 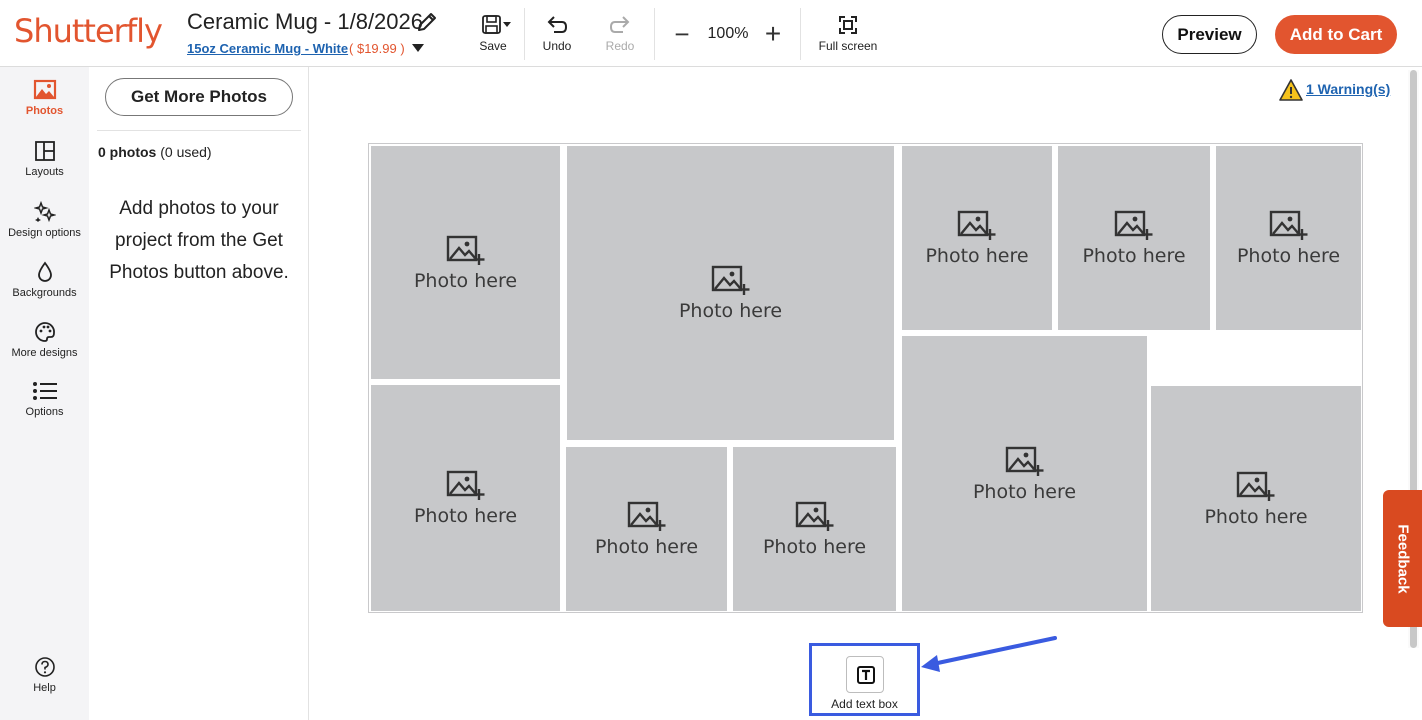 I want to click on photo-count: 0 photos (0 used), so click(x=155, y=152).